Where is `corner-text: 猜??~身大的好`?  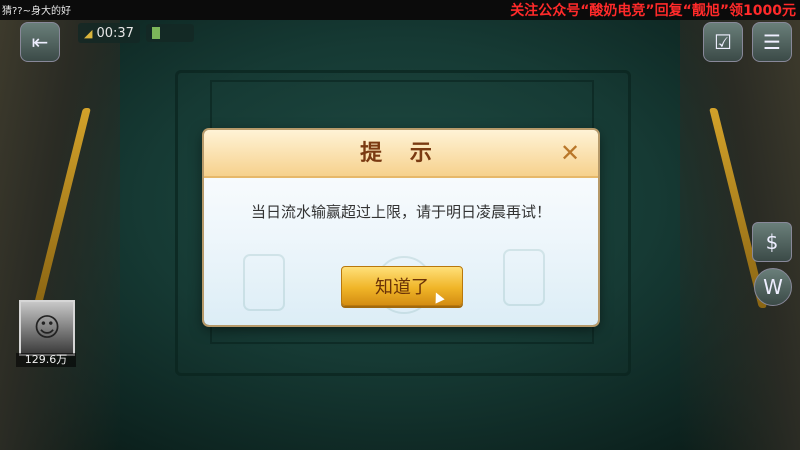 corner-text: 猜??~身大的好 is located at coordinates (36, 11).